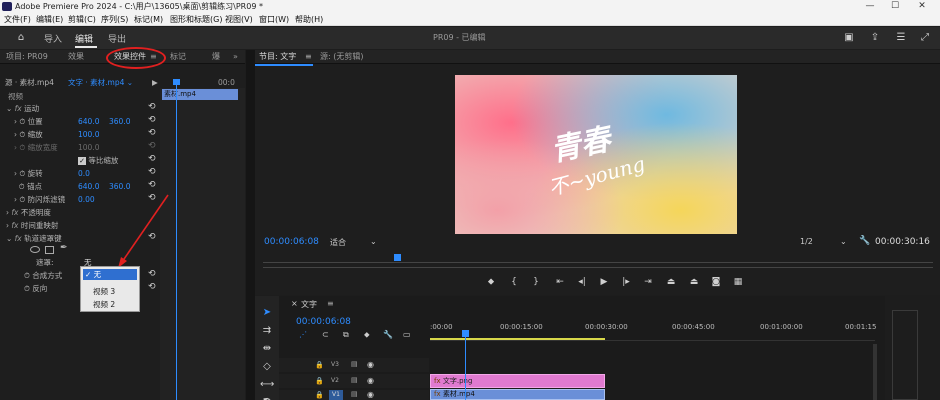 The image size is (940, 400). I want to click on tab-import: 导入, so click(53, 38).